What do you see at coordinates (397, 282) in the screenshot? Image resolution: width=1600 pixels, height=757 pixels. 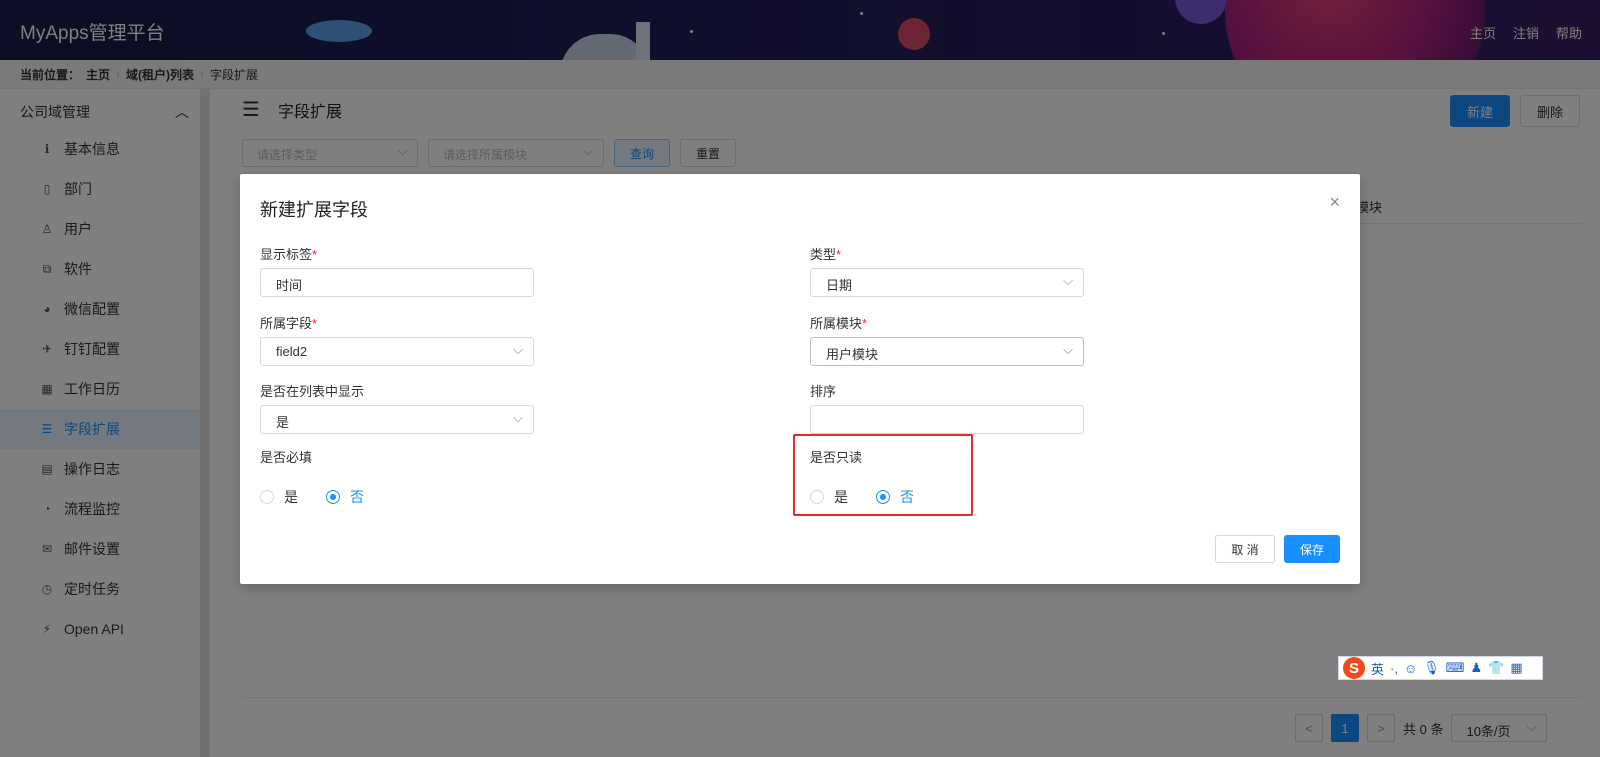 I see `display-label-input: 时间` at bounding box center [397, 282].